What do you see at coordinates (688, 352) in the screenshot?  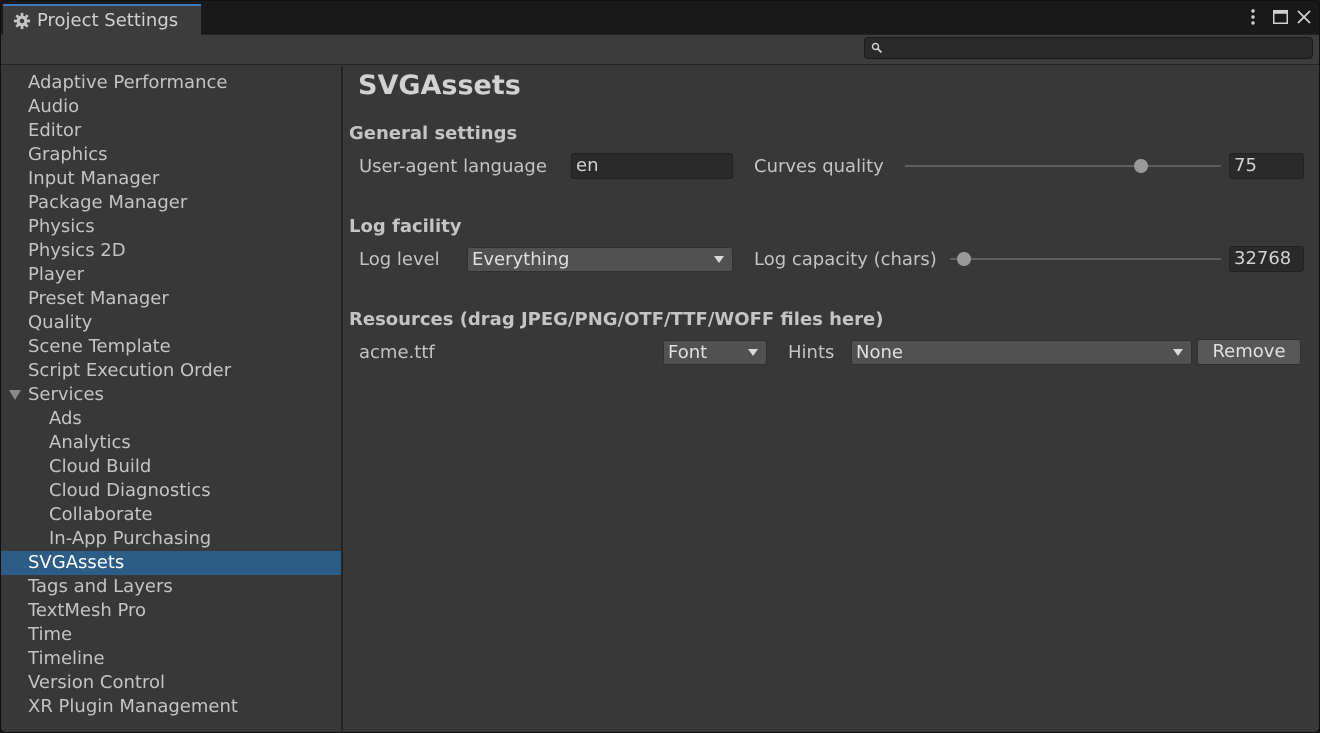 I see `resource-type-value: Font` at bounding box center [688, 352].